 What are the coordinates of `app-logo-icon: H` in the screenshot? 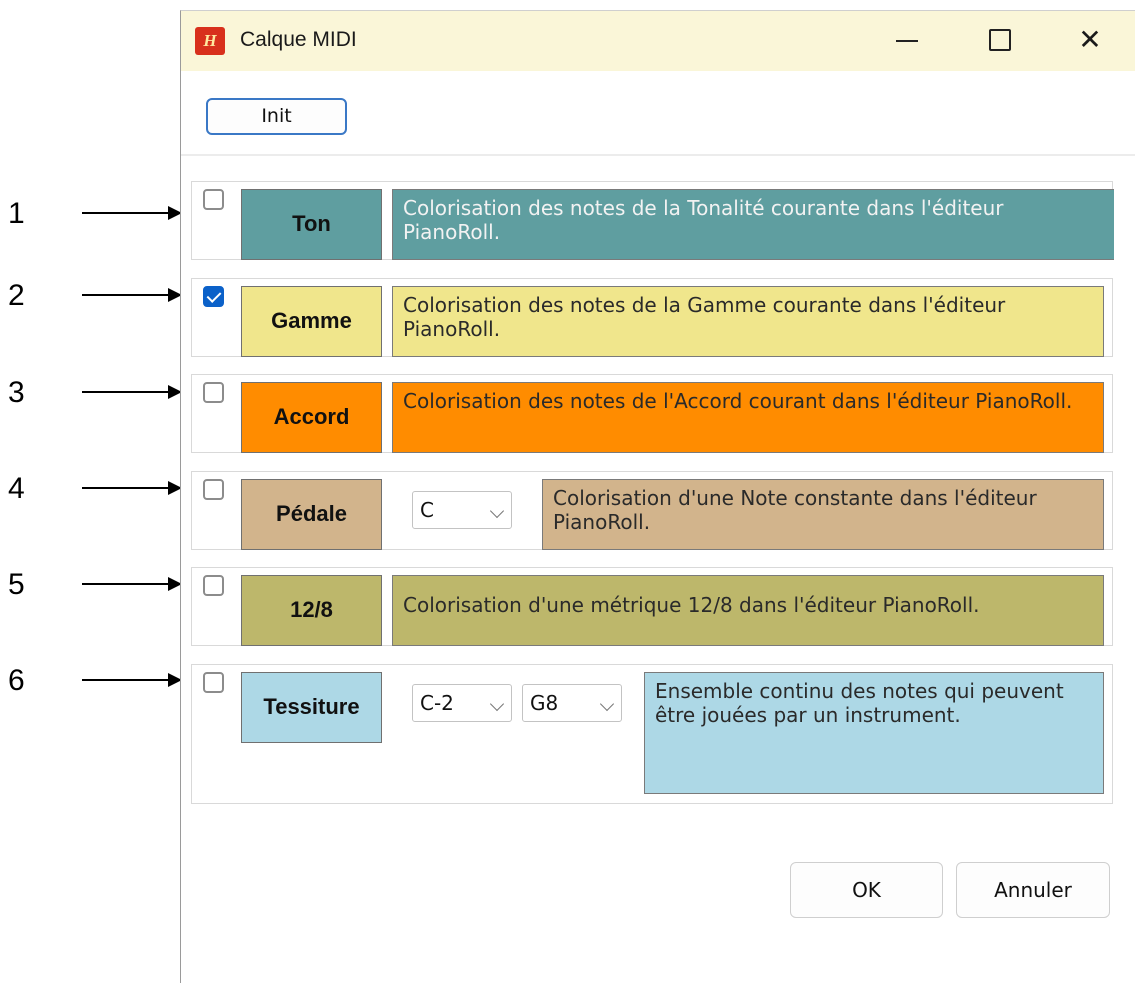 It's located at (210, 41).